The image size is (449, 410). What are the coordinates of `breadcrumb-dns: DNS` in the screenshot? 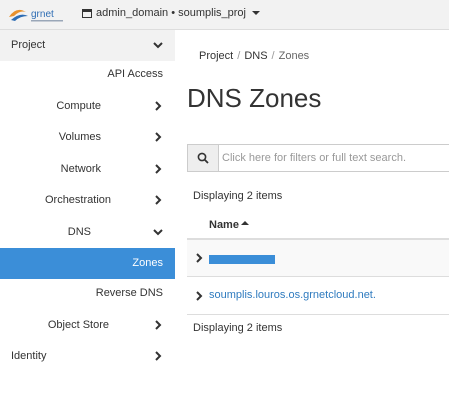 It's located at (255, 56).